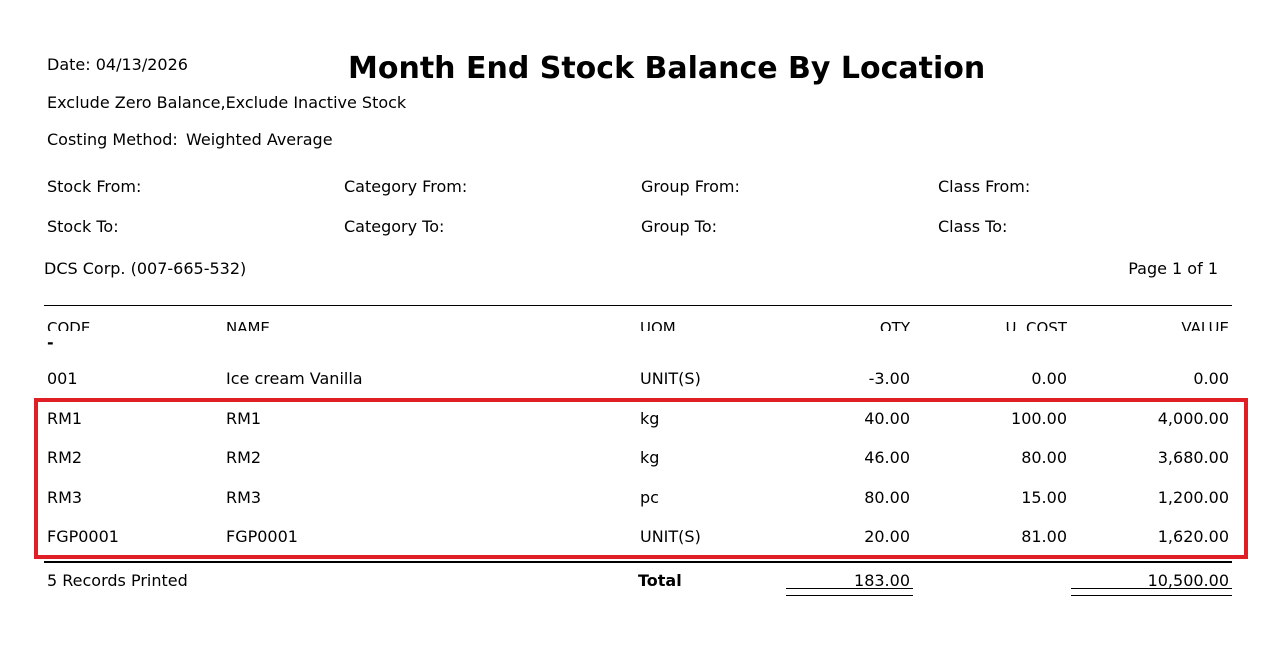 Image resolution: width=1272 pixels, height=663 pixels. I want to click on table-row-code: 001, so click(62, 378).